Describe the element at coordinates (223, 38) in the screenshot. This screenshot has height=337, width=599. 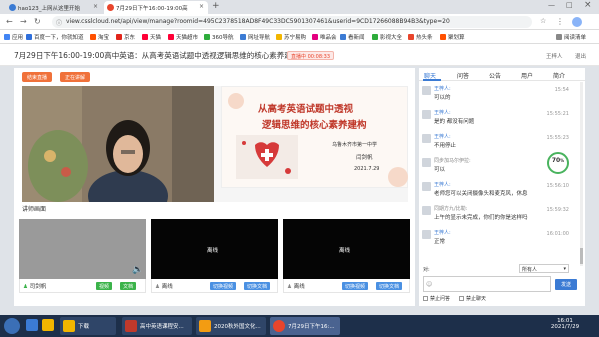
I see `bookmark-label: 360导航` at that location.